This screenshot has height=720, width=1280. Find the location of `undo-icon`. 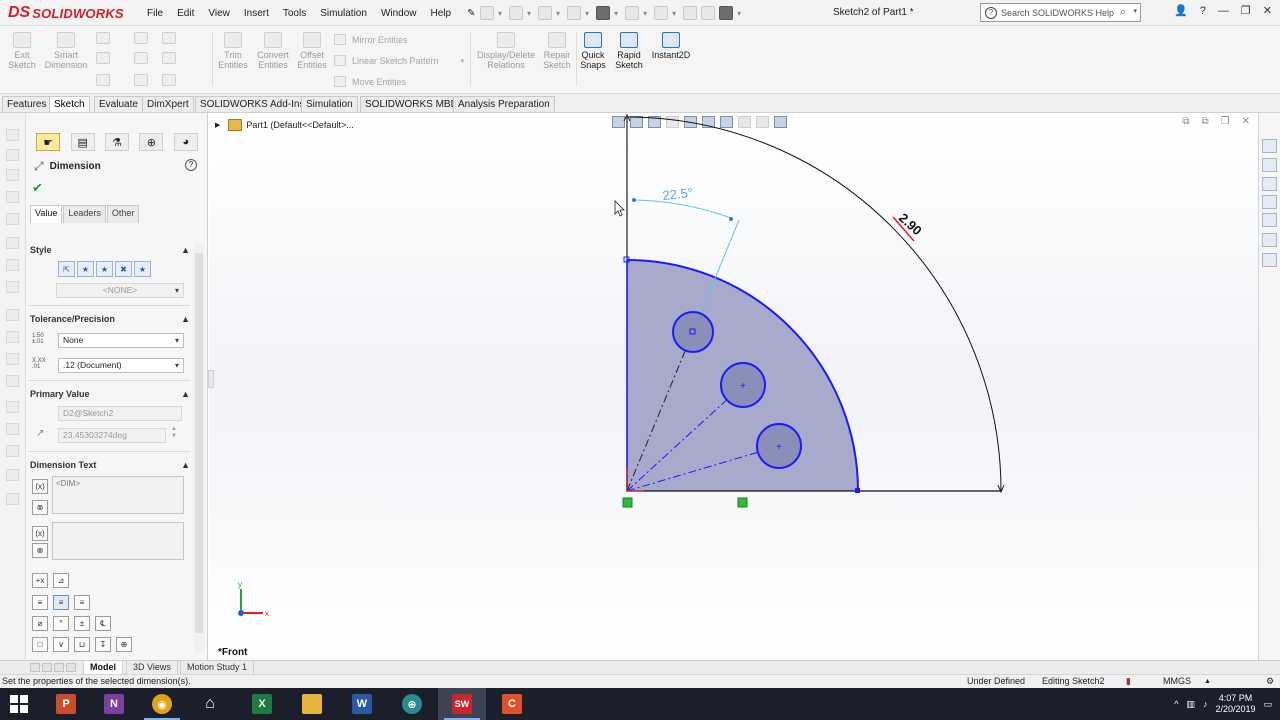

undo-icon is located at coordinates (632, 13).